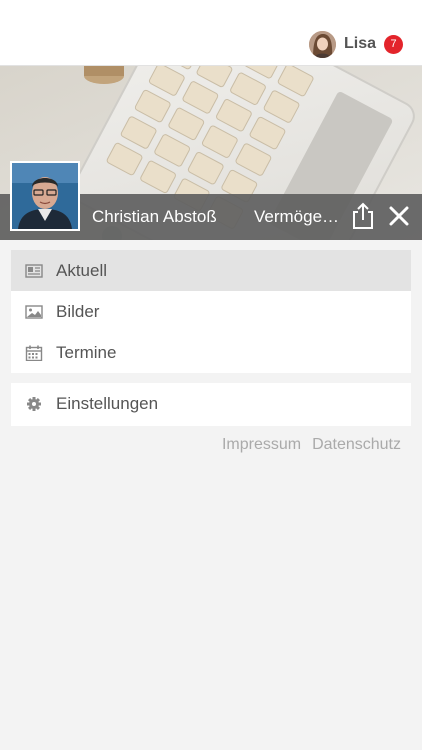 This screenshot has width=422, height=750. I want to click on calendar-icon, so click(34, 353).